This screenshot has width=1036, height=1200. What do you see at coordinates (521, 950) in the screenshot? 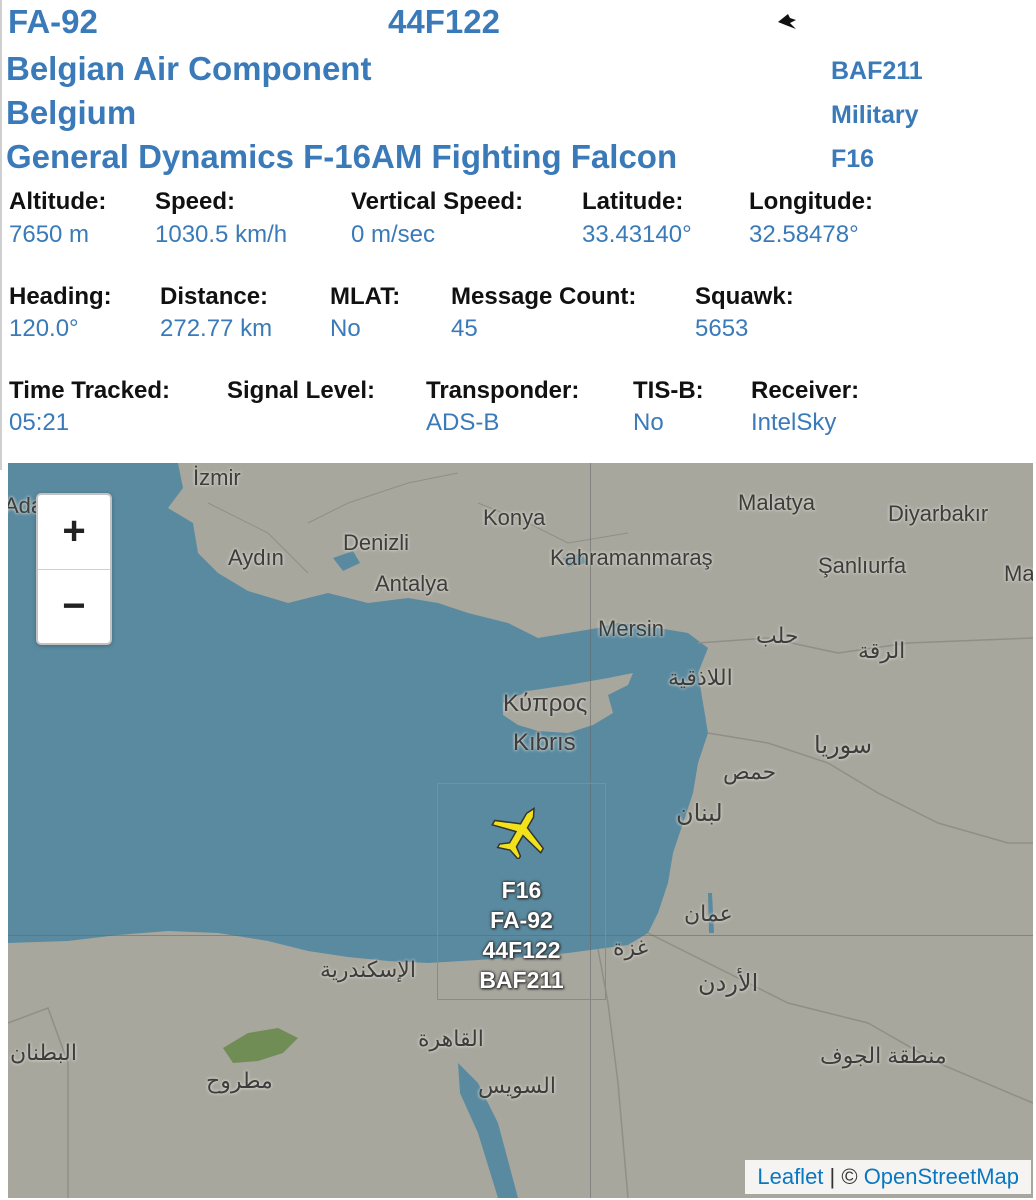
I see `aircraft-tag-hex: 44F122` at bounding box center [521, 950].